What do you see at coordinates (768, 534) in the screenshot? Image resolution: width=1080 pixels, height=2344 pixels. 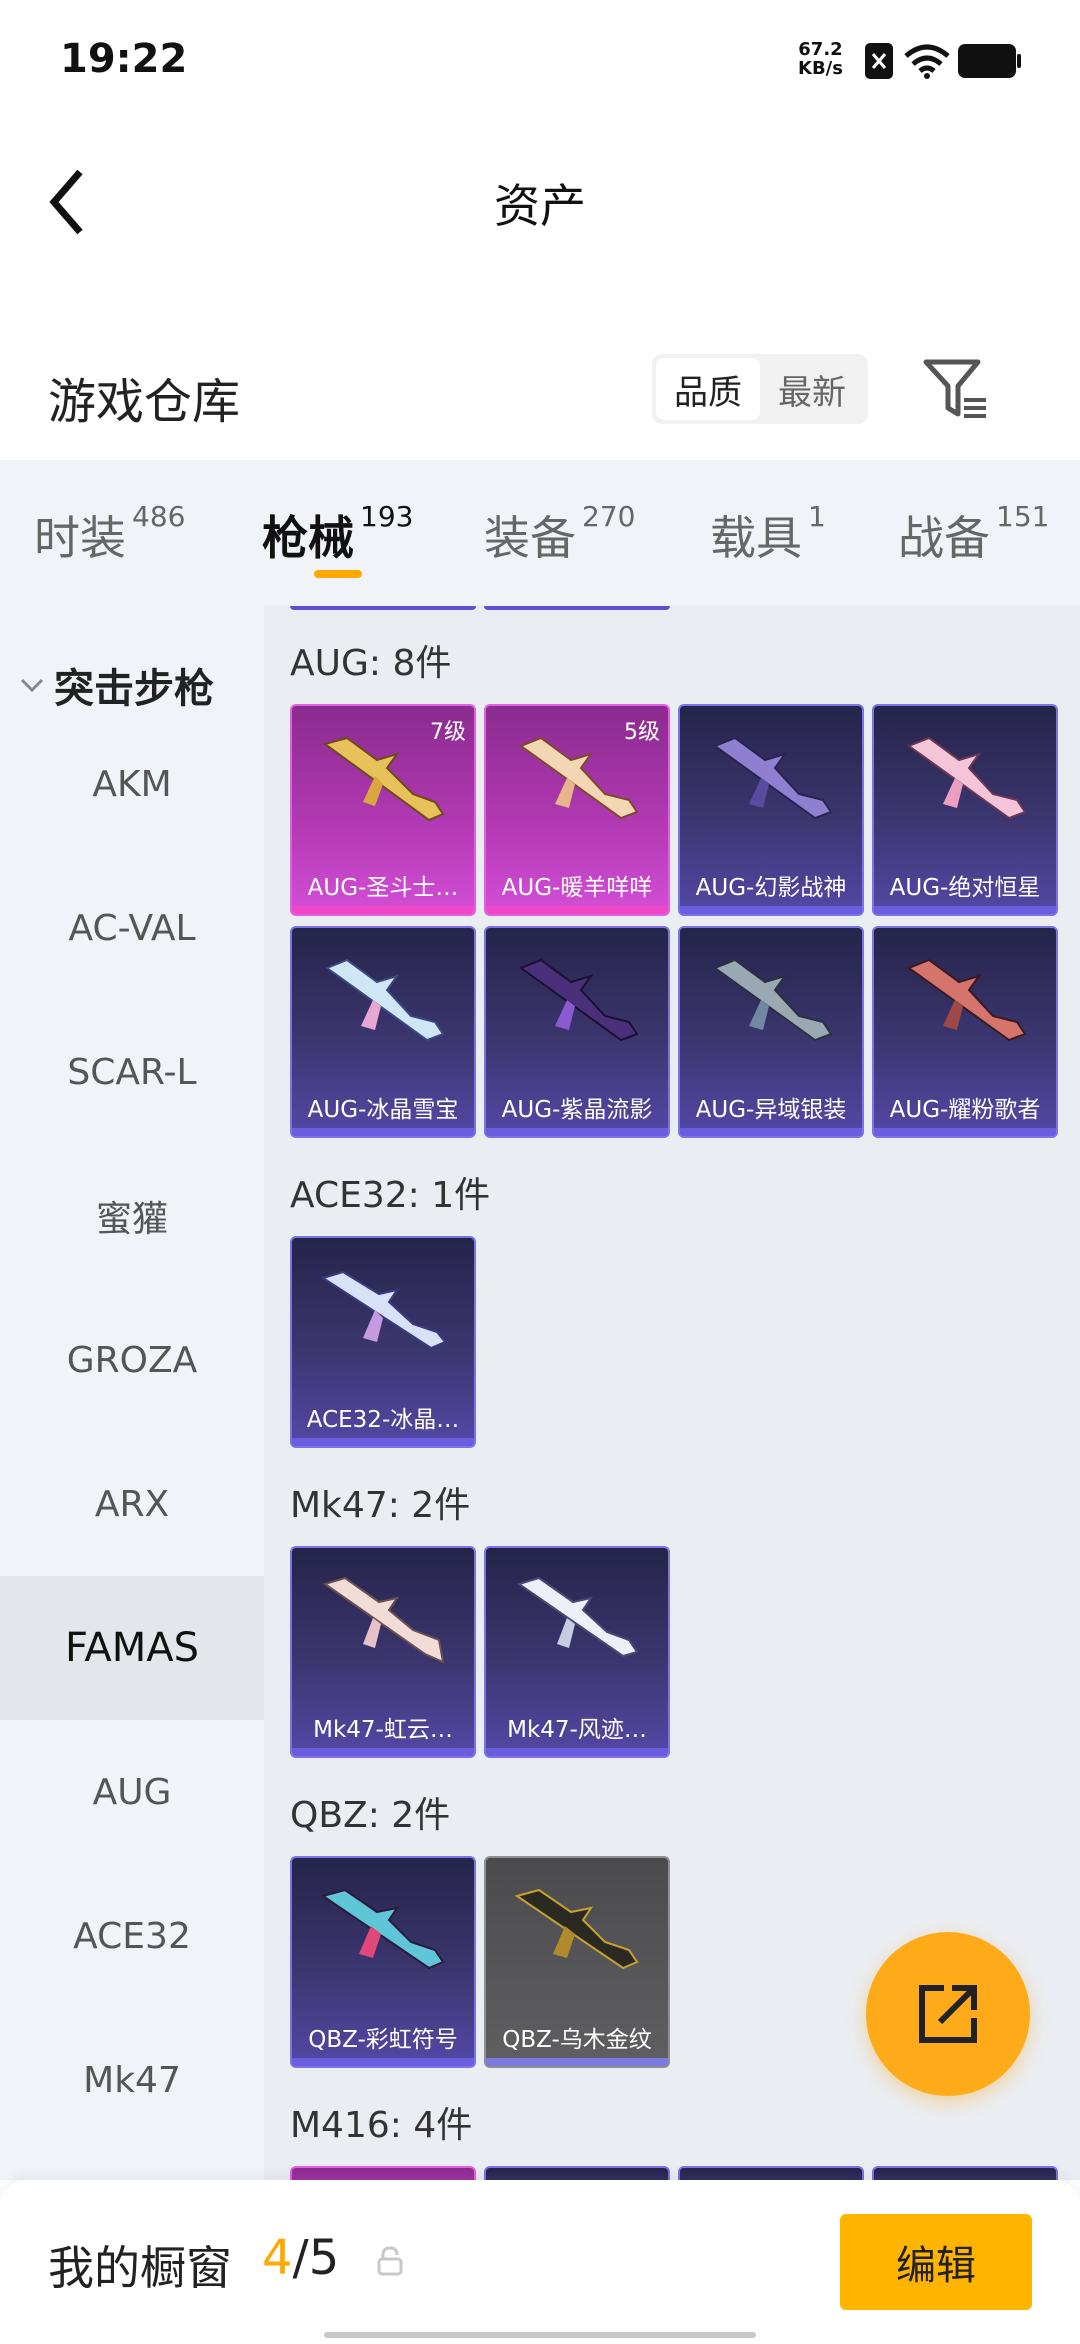 I see `tab-vehicles: 载具 1` at bounding box center [768, 534].